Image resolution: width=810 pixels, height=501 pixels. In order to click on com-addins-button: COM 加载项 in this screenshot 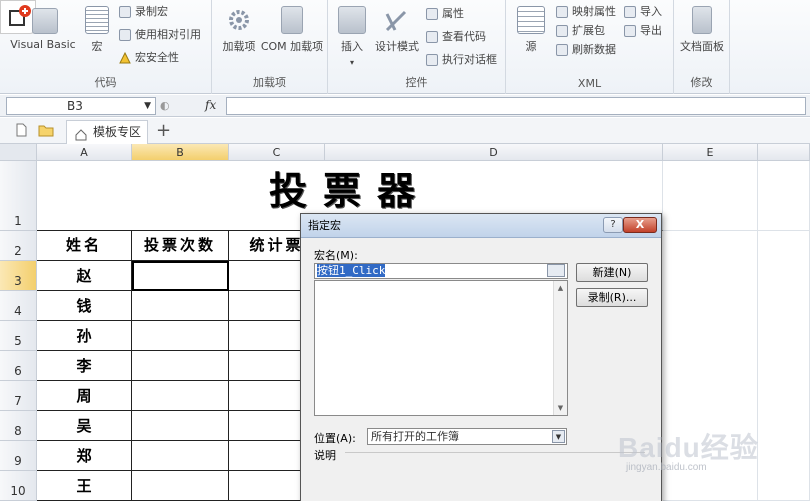, I will do `click(292, 30)`.